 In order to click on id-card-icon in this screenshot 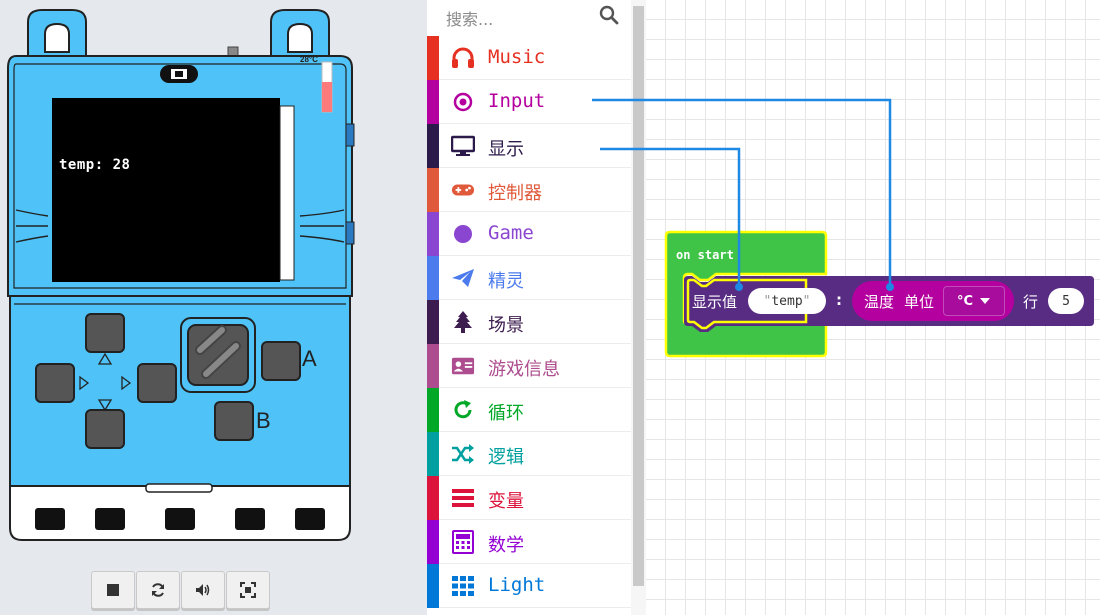, I will do `click(463, 366)`.